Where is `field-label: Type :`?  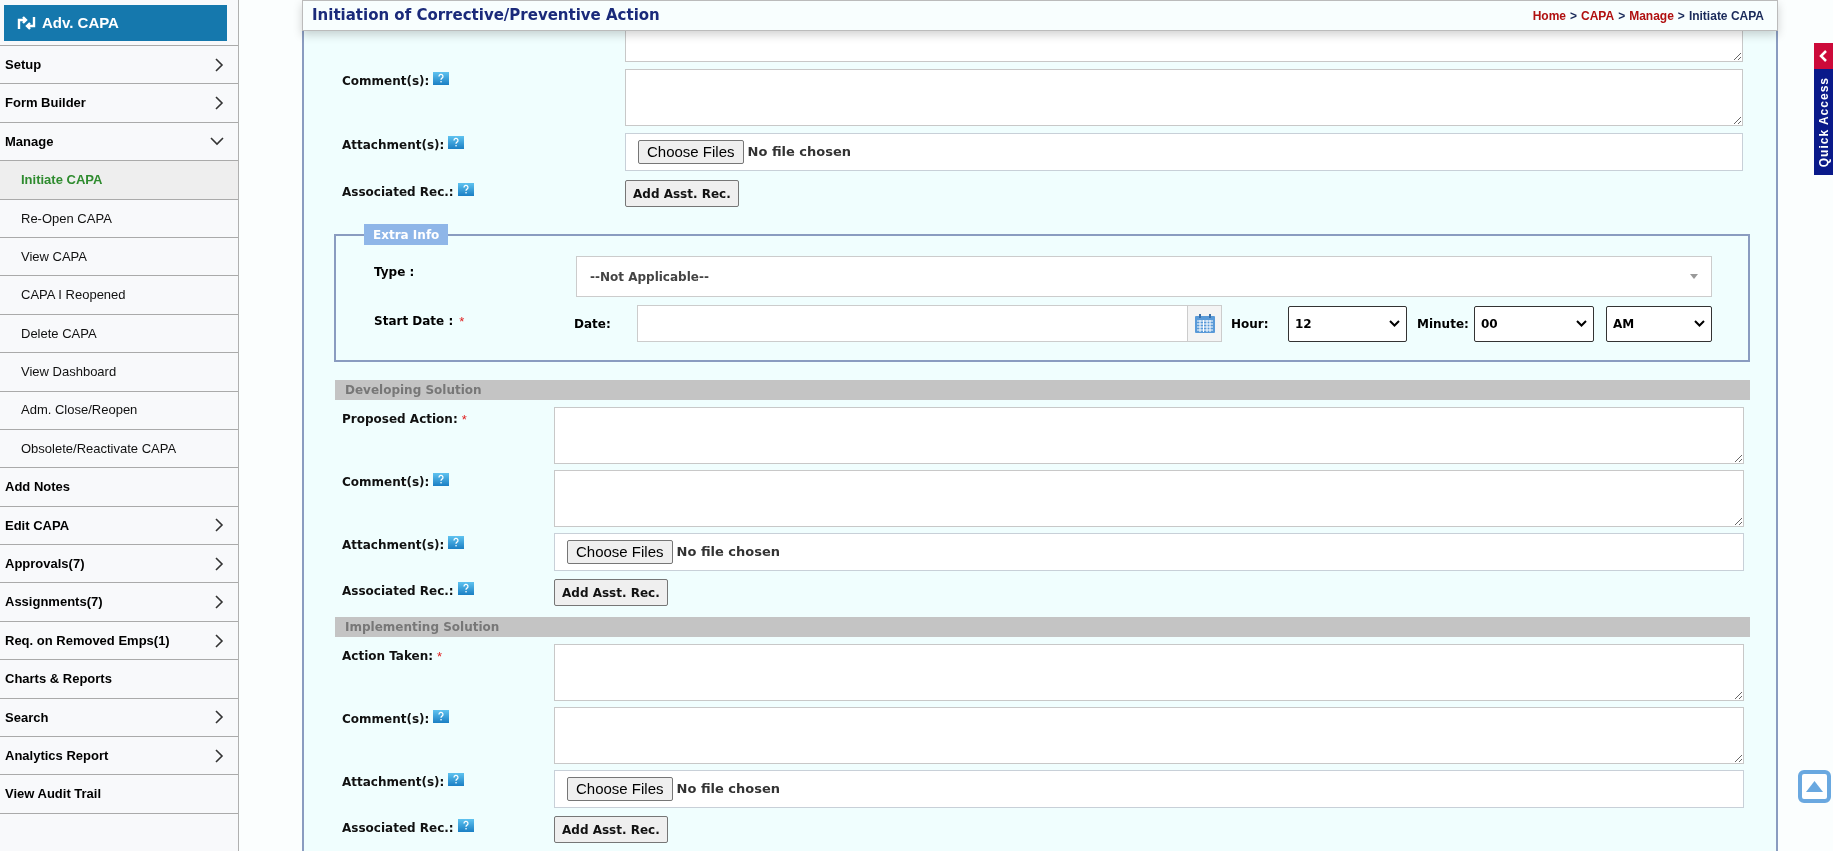
field-label: Type : is located at coordinates (394, 272).